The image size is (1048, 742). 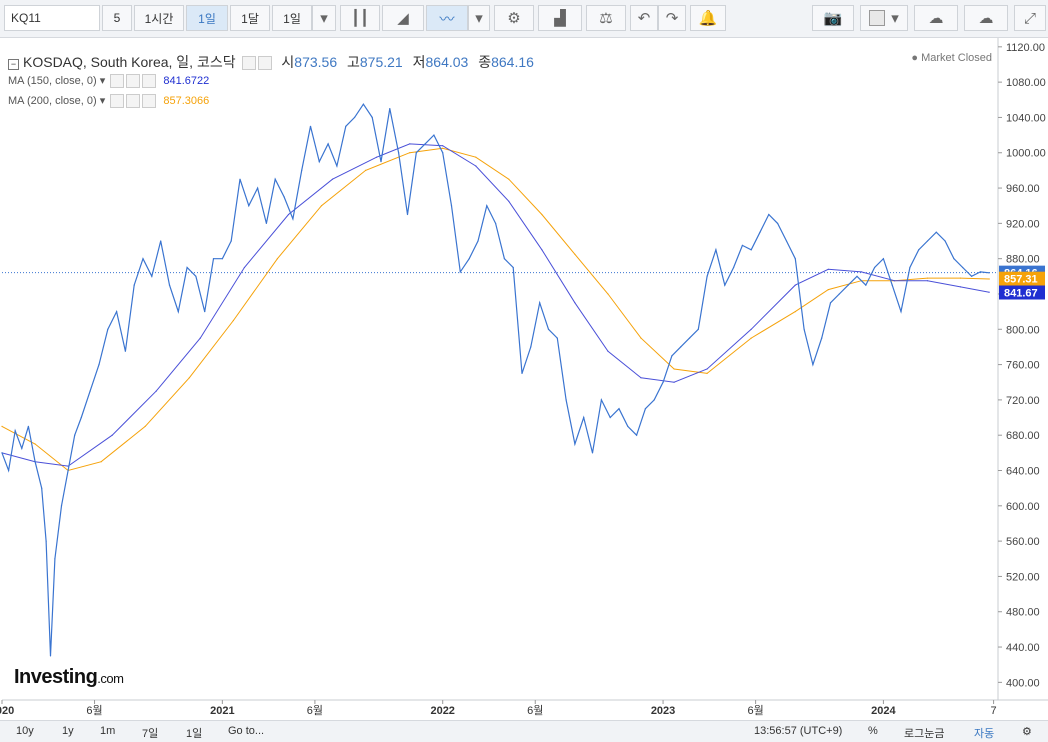 I want to click on interval-1d: 1일, so click(x=207, y=18).